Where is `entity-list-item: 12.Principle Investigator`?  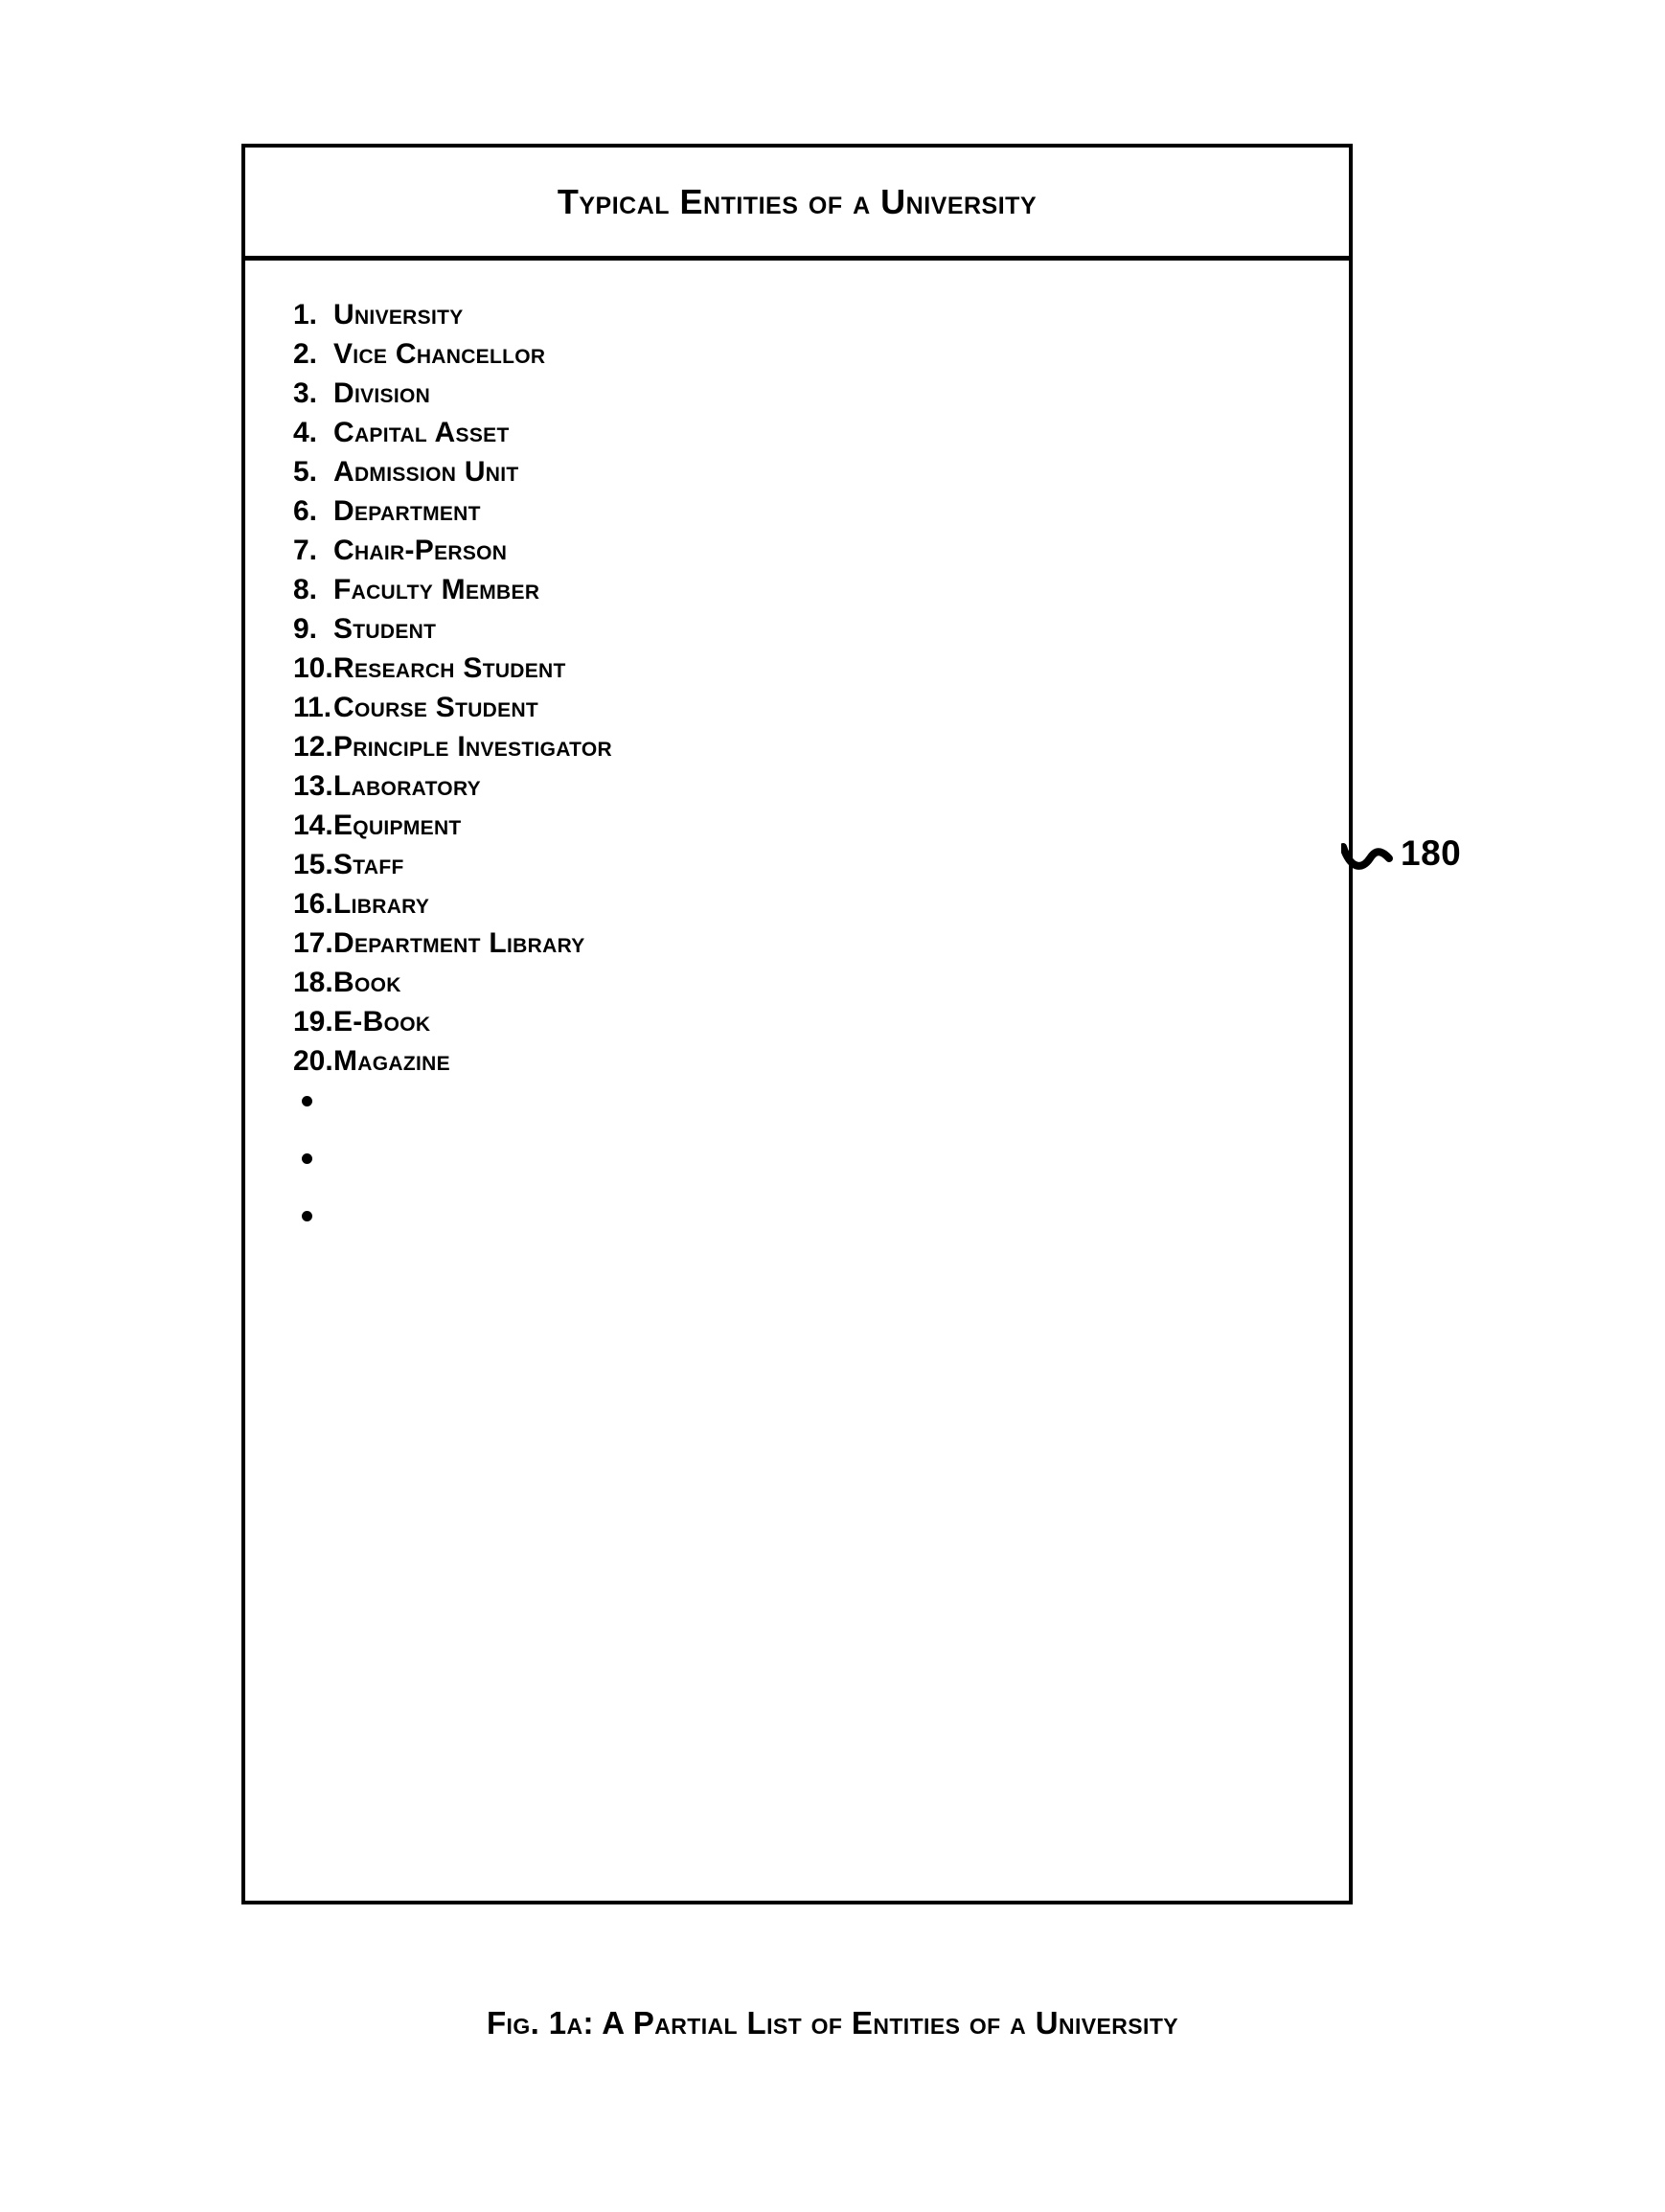
entity-list-item: 12.Principle Investigator is located at coordinates (797, 746).